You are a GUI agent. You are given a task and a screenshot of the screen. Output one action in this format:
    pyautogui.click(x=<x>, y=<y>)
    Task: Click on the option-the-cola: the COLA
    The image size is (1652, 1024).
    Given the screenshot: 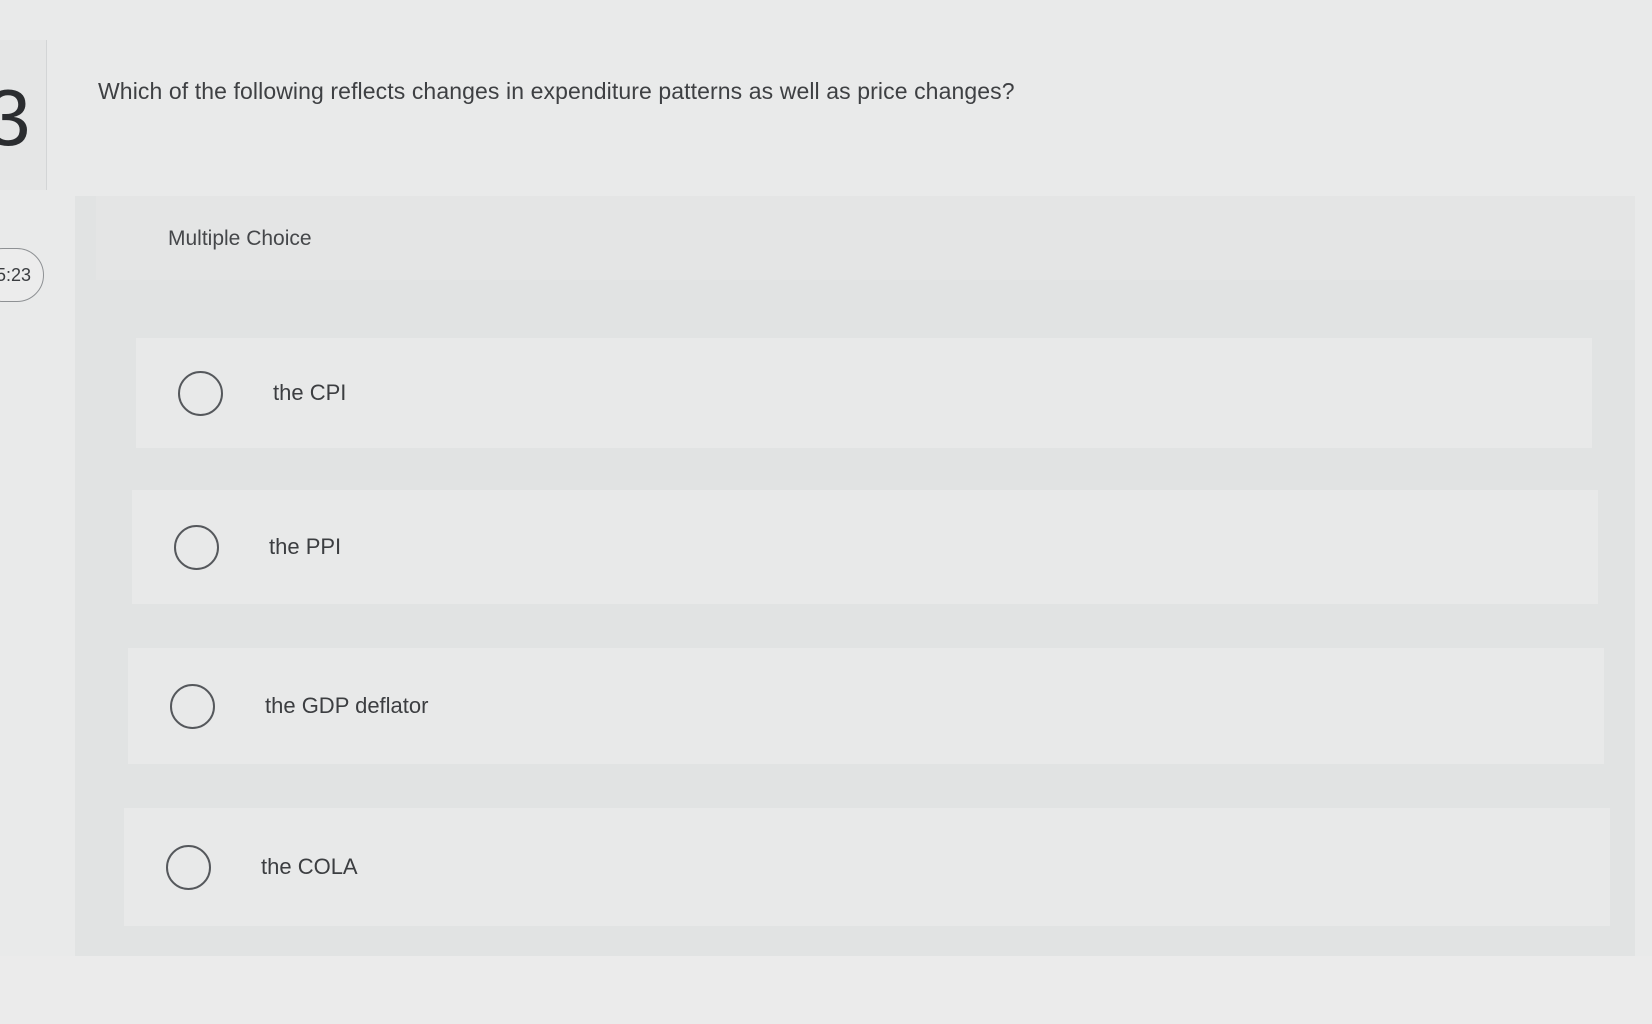 What is the action you would take?
    pyautogui.click(x=867, y=867)
    